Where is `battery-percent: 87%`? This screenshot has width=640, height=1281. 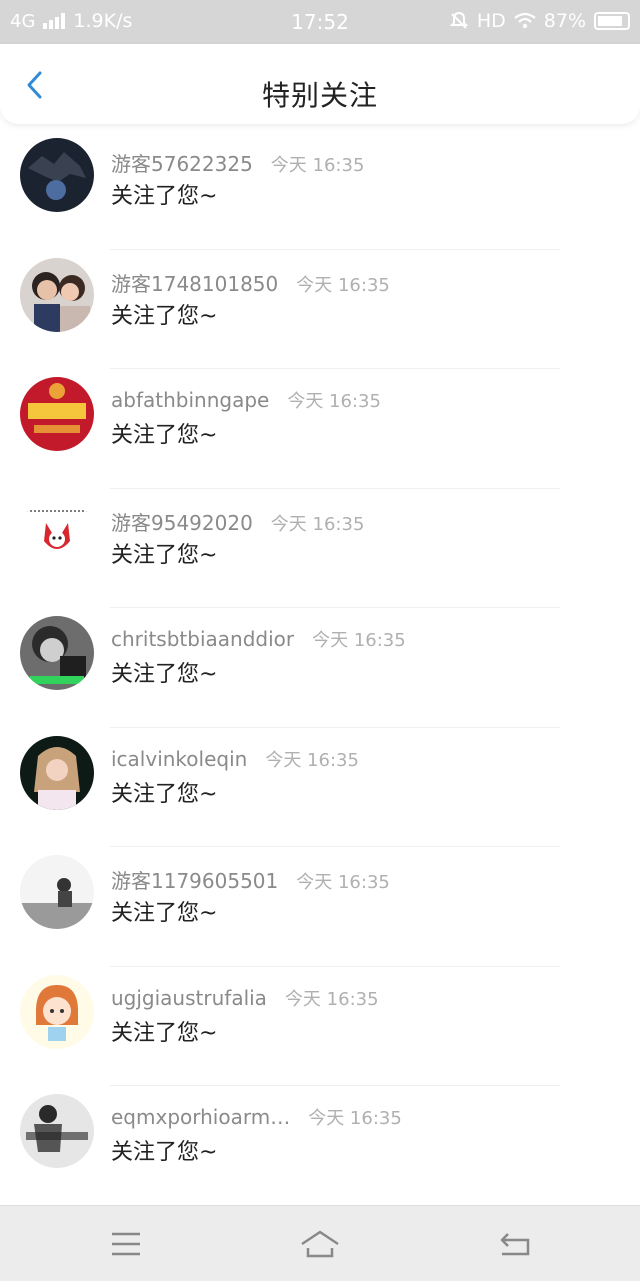
battery-percent: 87% is located at coordinates (564, 21).